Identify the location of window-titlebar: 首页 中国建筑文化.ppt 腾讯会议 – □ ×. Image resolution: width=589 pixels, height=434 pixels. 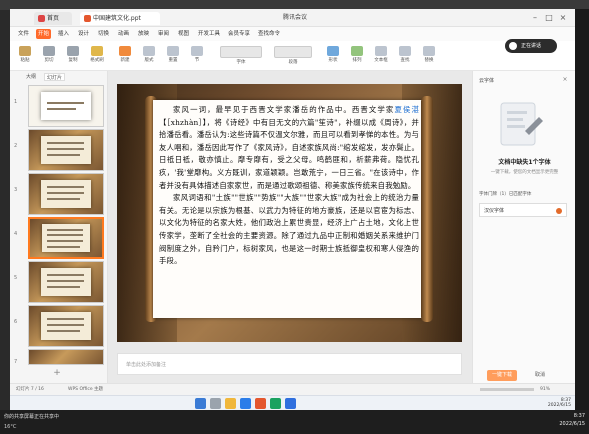
(292, 18).